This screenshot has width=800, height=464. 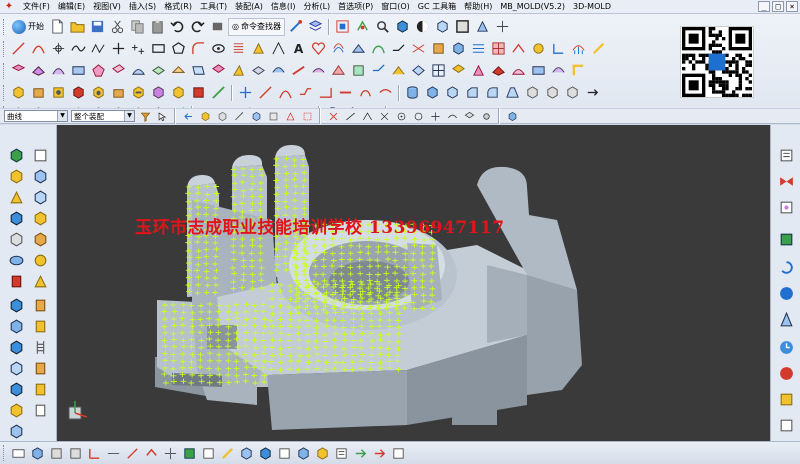 What do you see at coordinates (218, 92) in the screenshot?
I see `sketch-icon` at bounding box center [218, 92].